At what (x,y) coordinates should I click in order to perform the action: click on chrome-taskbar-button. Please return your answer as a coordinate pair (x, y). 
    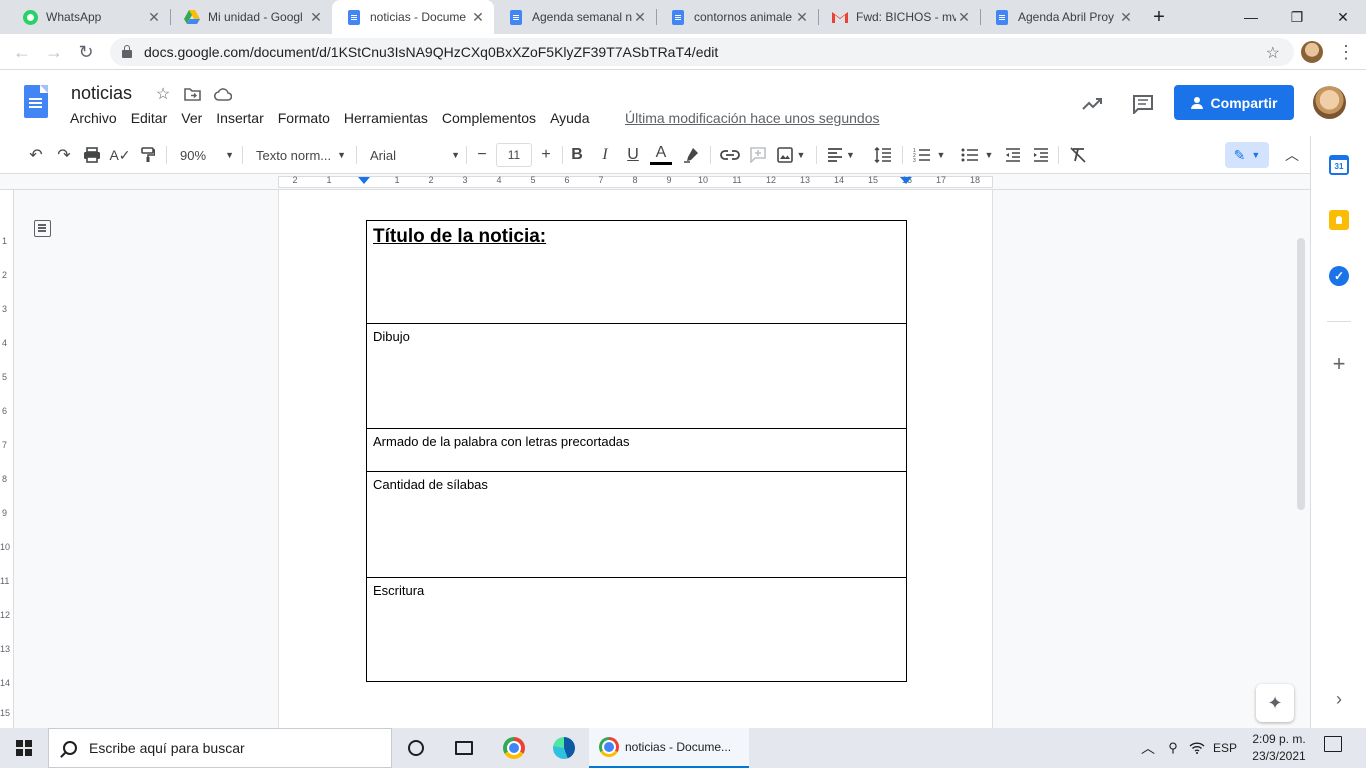
    Looking at the image, I should click on (514, 748).